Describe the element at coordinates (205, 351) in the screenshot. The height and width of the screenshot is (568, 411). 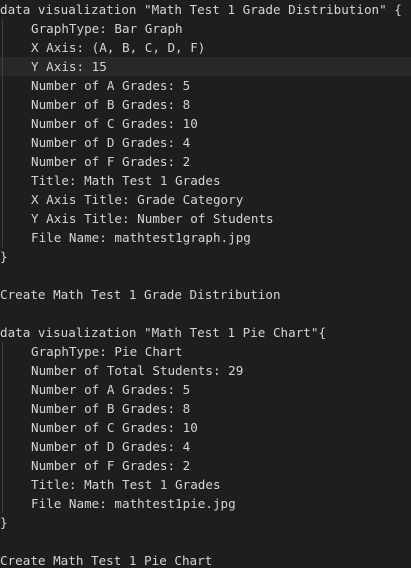
I see `code-line: GraphType: Pie Chart` at that location.